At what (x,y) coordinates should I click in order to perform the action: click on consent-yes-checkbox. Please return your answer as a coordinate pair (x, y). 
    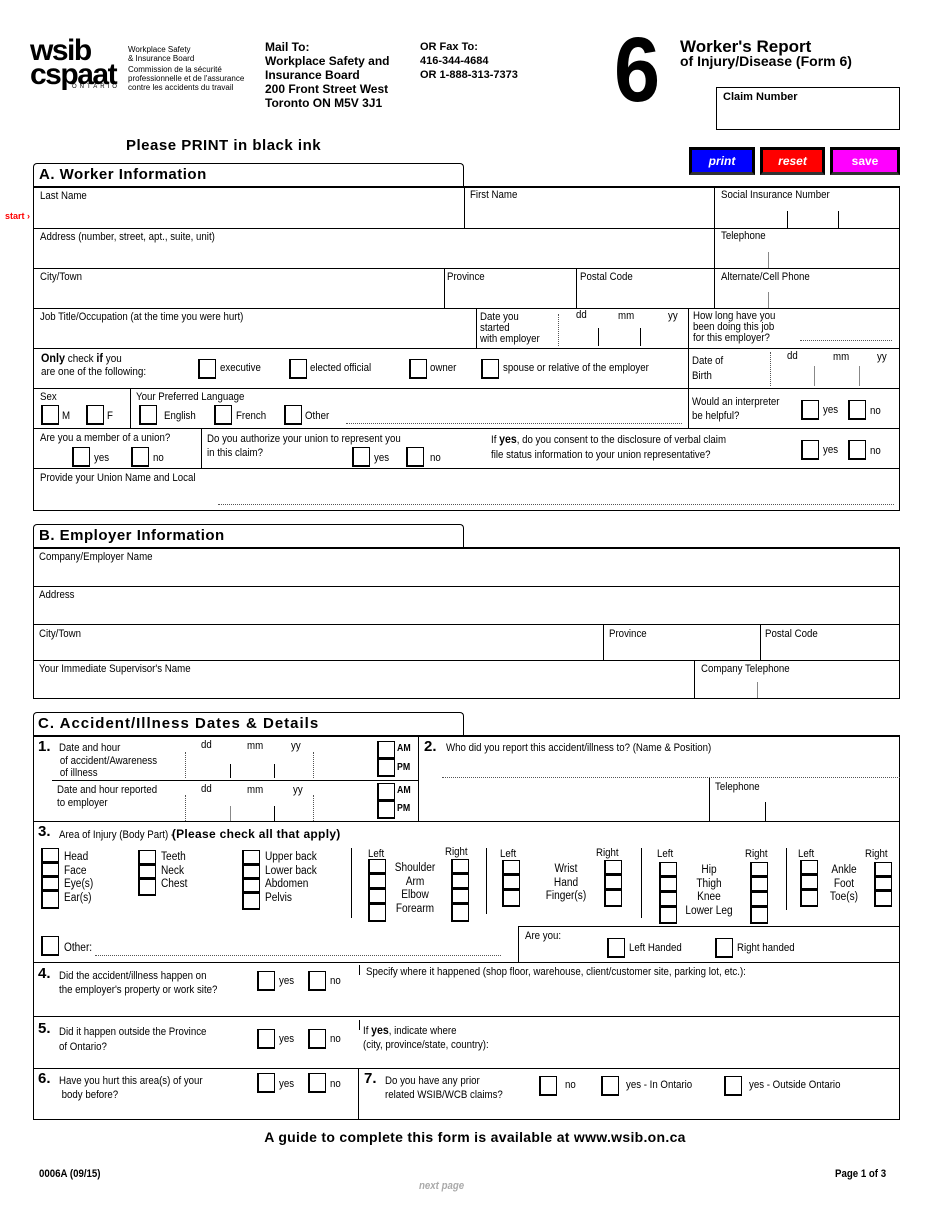
    Looking at the image, I should click on (810, 450).